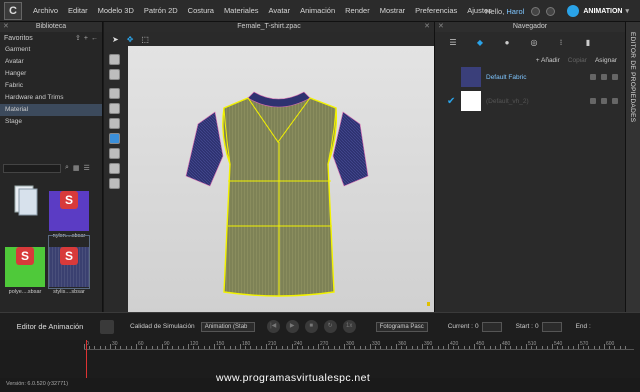  I want to click on library-search-input, so click(32, 168).